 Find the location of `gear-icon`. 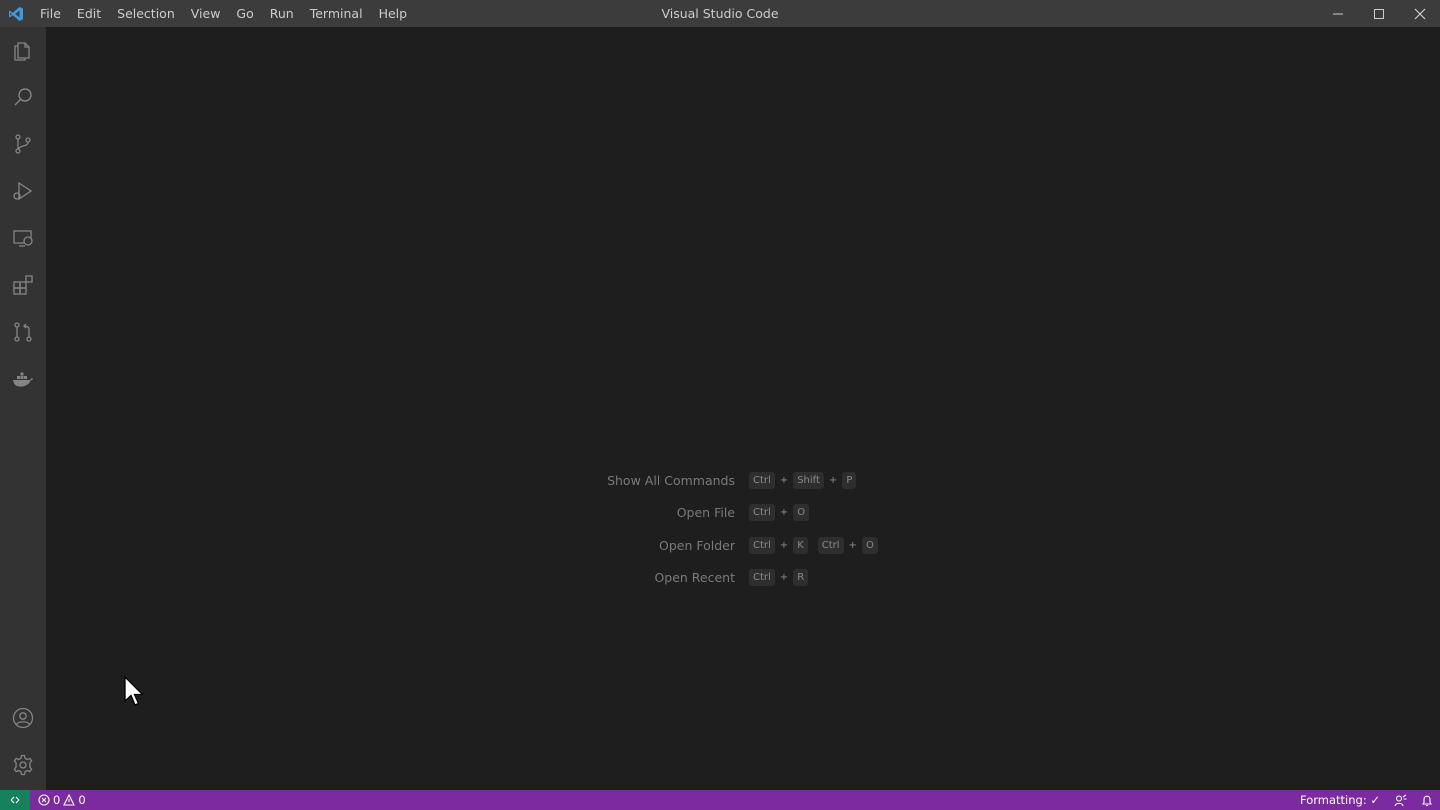

gear-icon is located at coordinates (23, 765).